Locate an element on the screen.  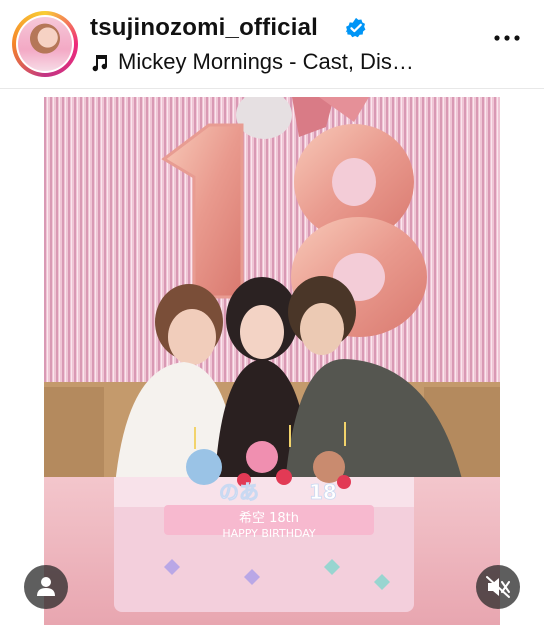
mute-toggle-button is located at coordinates (498, 587).